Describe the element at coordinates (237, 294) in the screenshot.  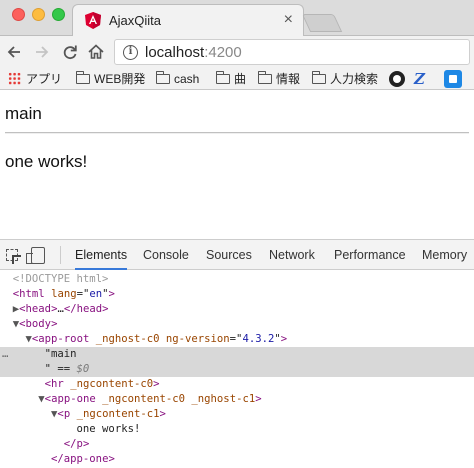
I see `dom-node-html: <html lang="en">` at that location.